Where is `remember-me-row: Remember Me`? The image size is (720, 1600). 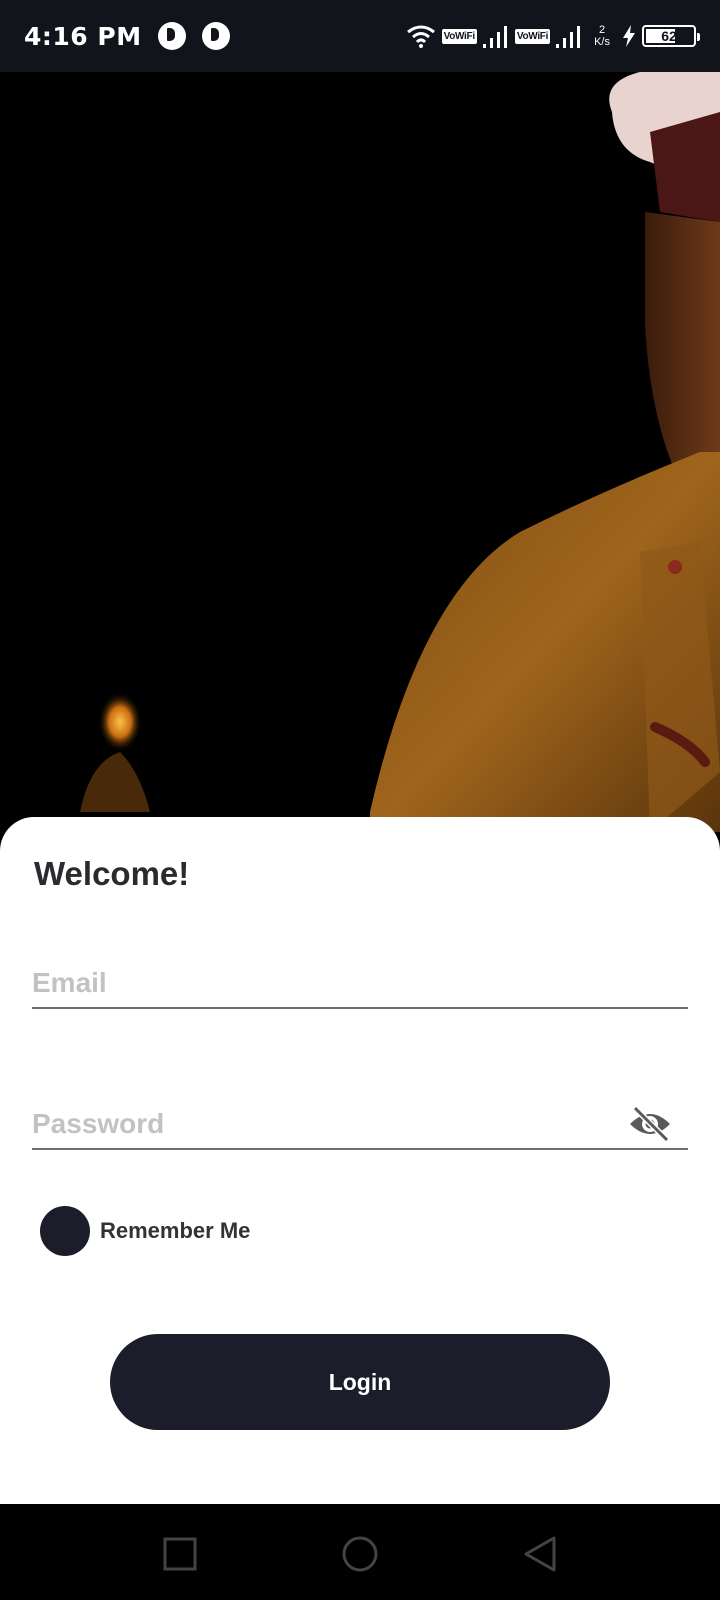 remember-me-row: Remember Me is located at coordinates (145, 1231).